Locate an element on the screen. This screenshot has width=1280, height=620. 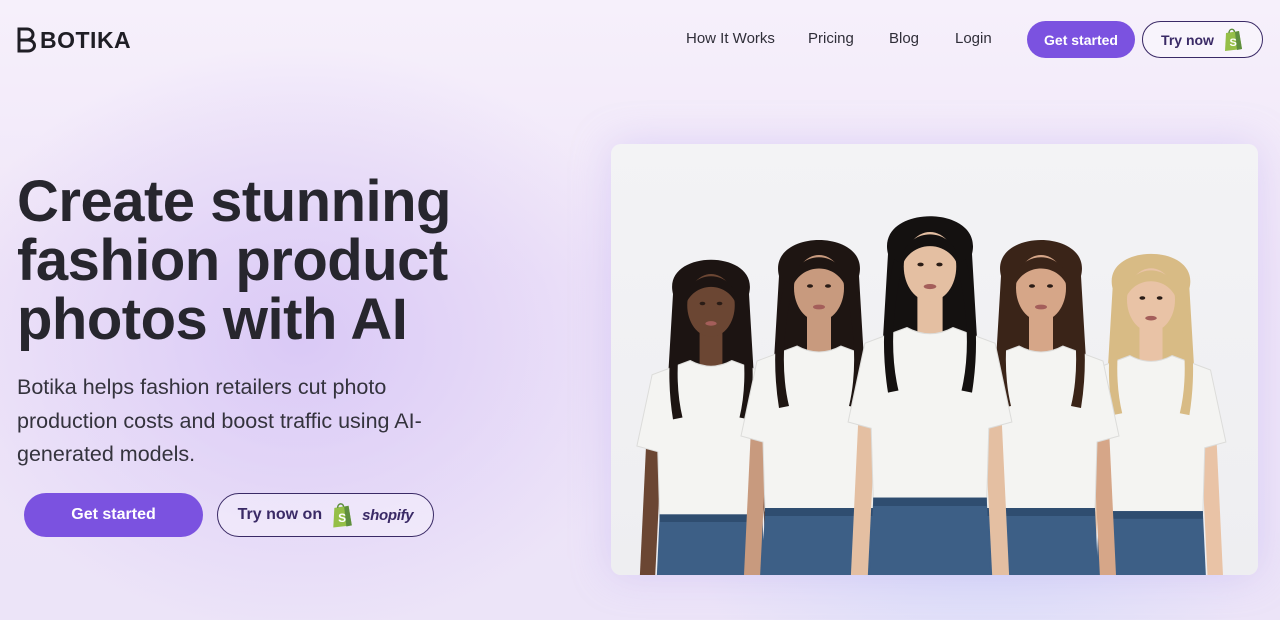
hero-try-shopify-button: Try now on S shopify is located at coordinates (325, 515).